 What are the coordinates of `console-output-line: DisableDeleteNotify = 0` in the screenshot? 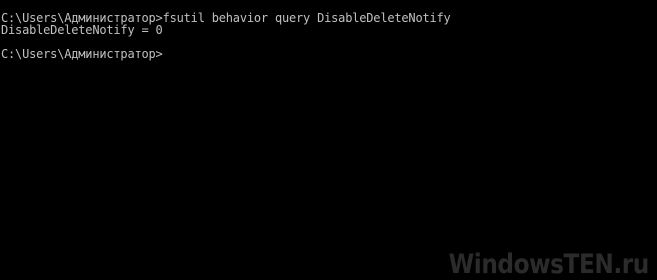 It's located at (82, 30).